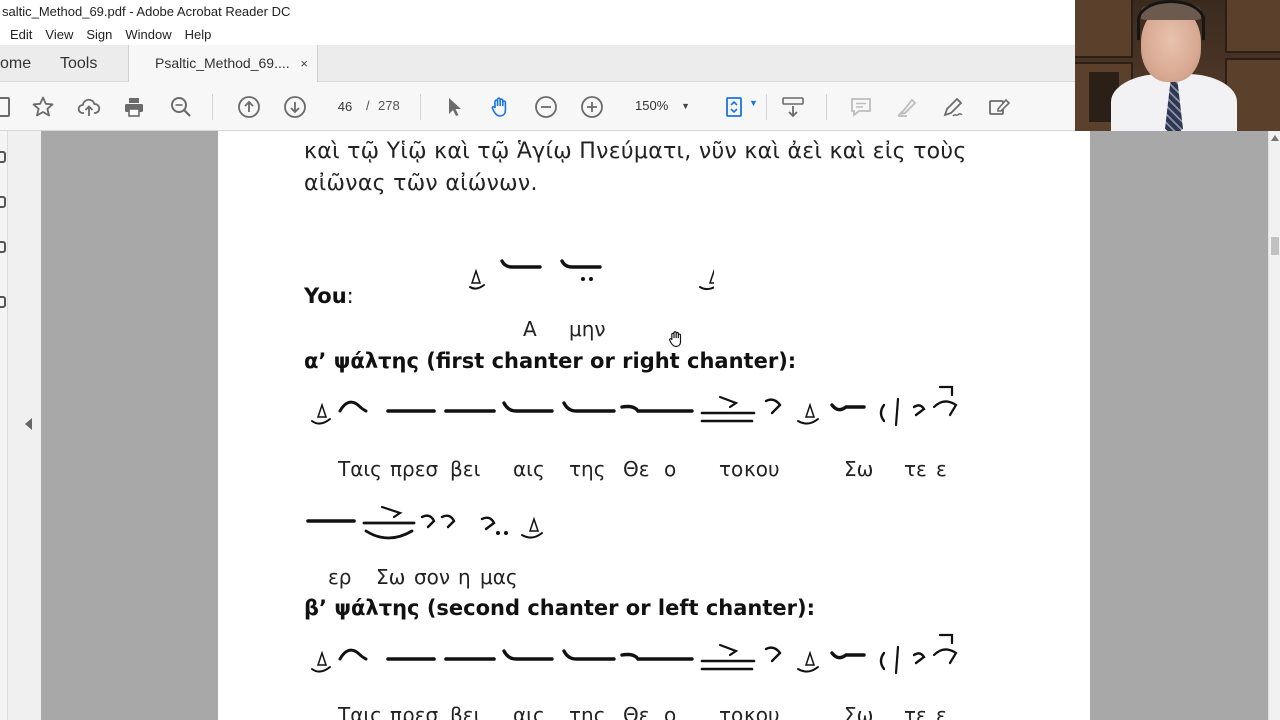 This screenshot has height=720, width=1280. I want to click on headset, so click(1171, 20).